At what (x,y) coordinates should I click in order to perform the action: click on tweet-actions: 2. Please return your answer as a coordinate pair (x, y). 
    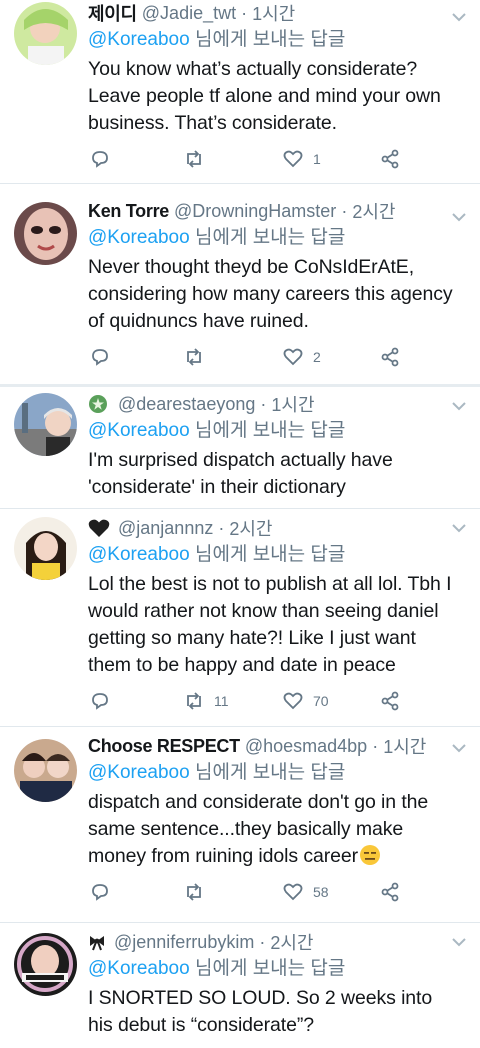
    Looking at the image, I should click on (275, 357).